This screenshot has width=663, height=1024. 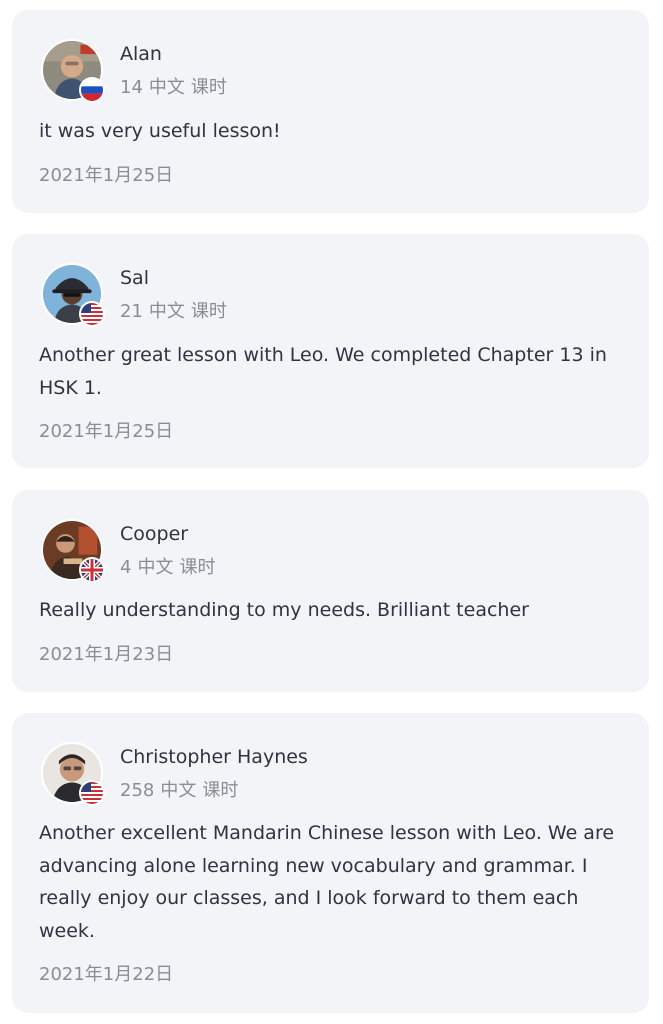 What do you see at coordinates (214, 757) in the screenshot?
I see `reviewer-name: Christopher Haynes` at bounding box center [214, 757].